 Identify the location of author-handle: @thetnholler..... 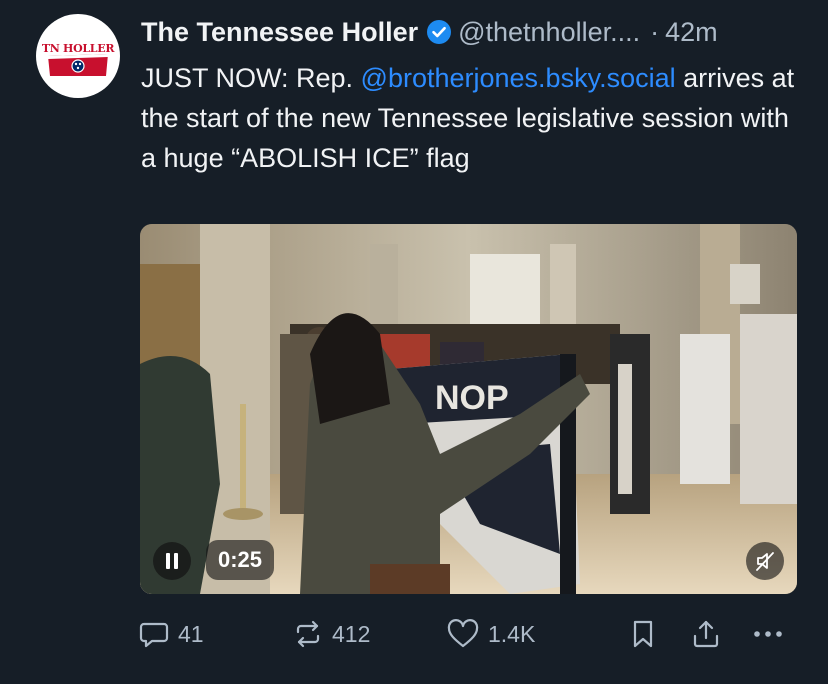
(549, 32).